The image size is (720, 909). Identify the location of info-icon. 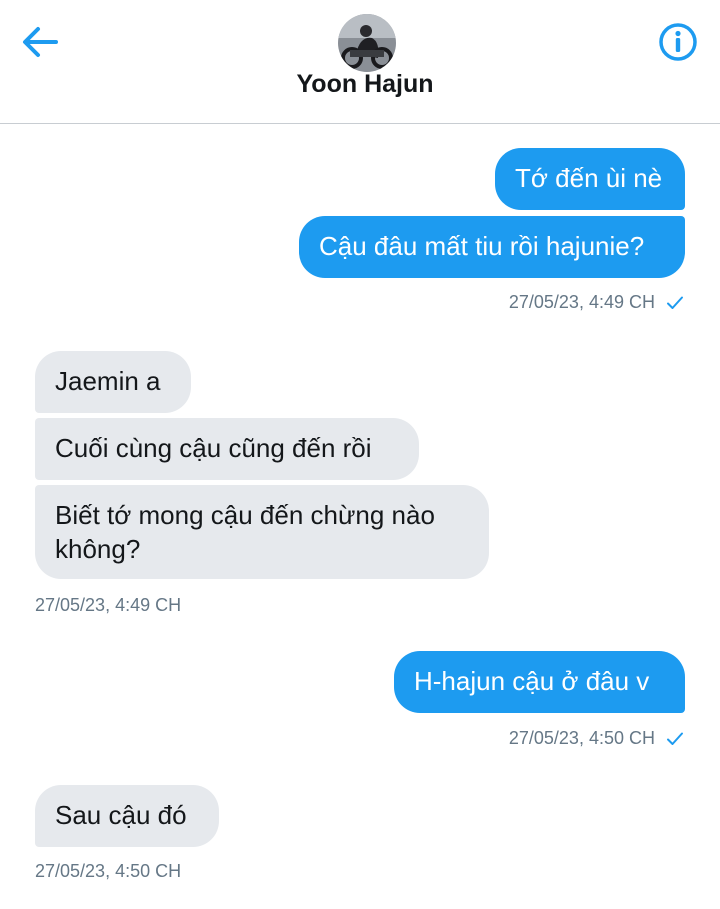
(678, 42).